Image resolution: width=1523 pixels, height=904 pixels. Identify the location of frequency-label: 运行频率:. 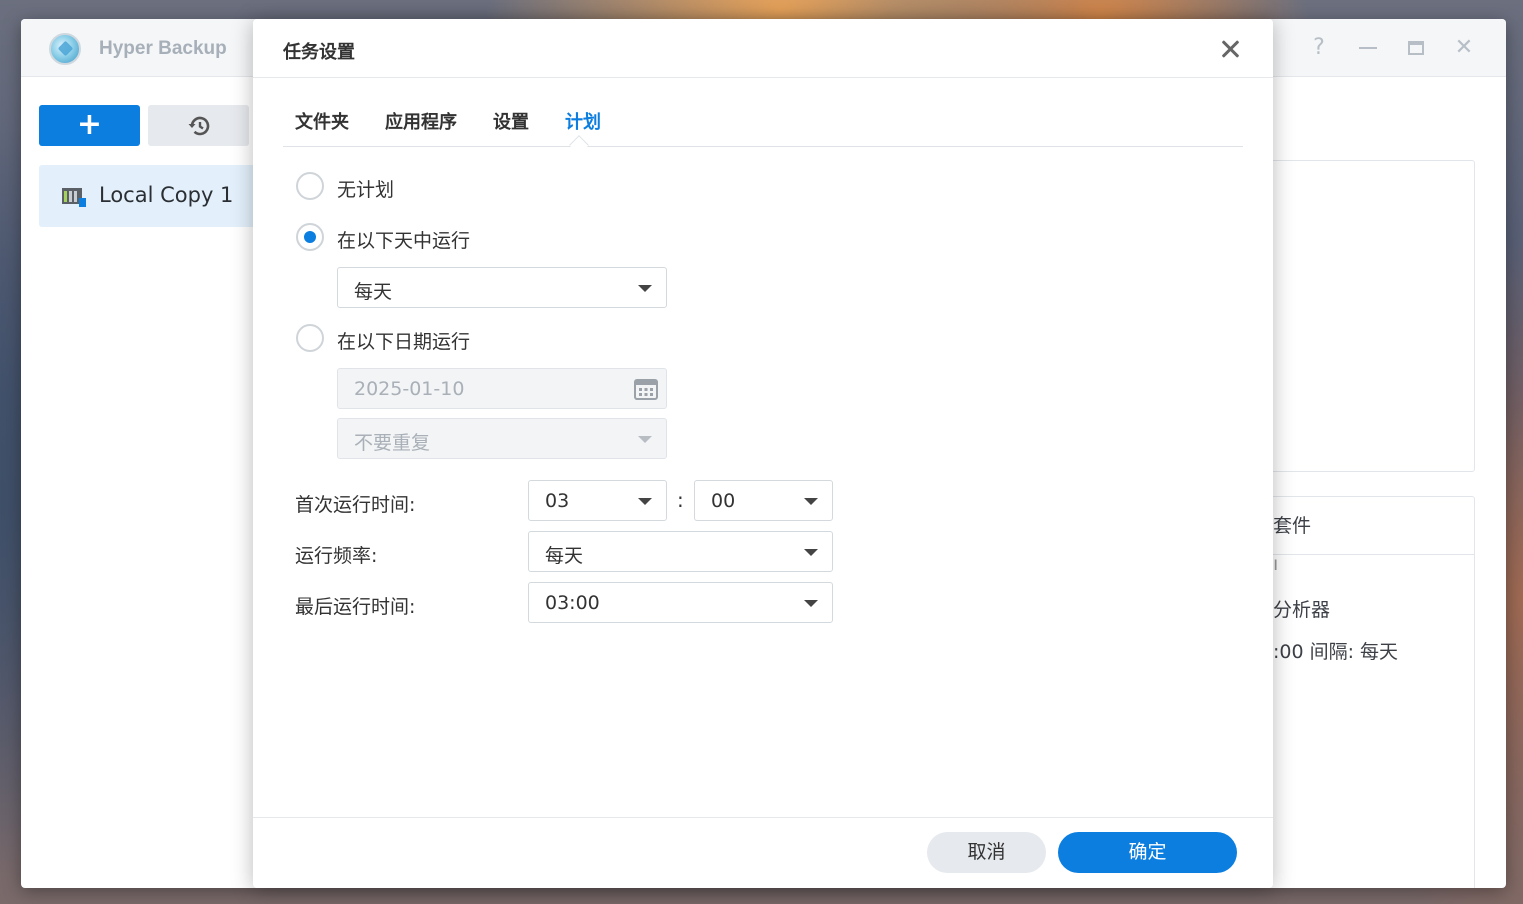
(336, 556).